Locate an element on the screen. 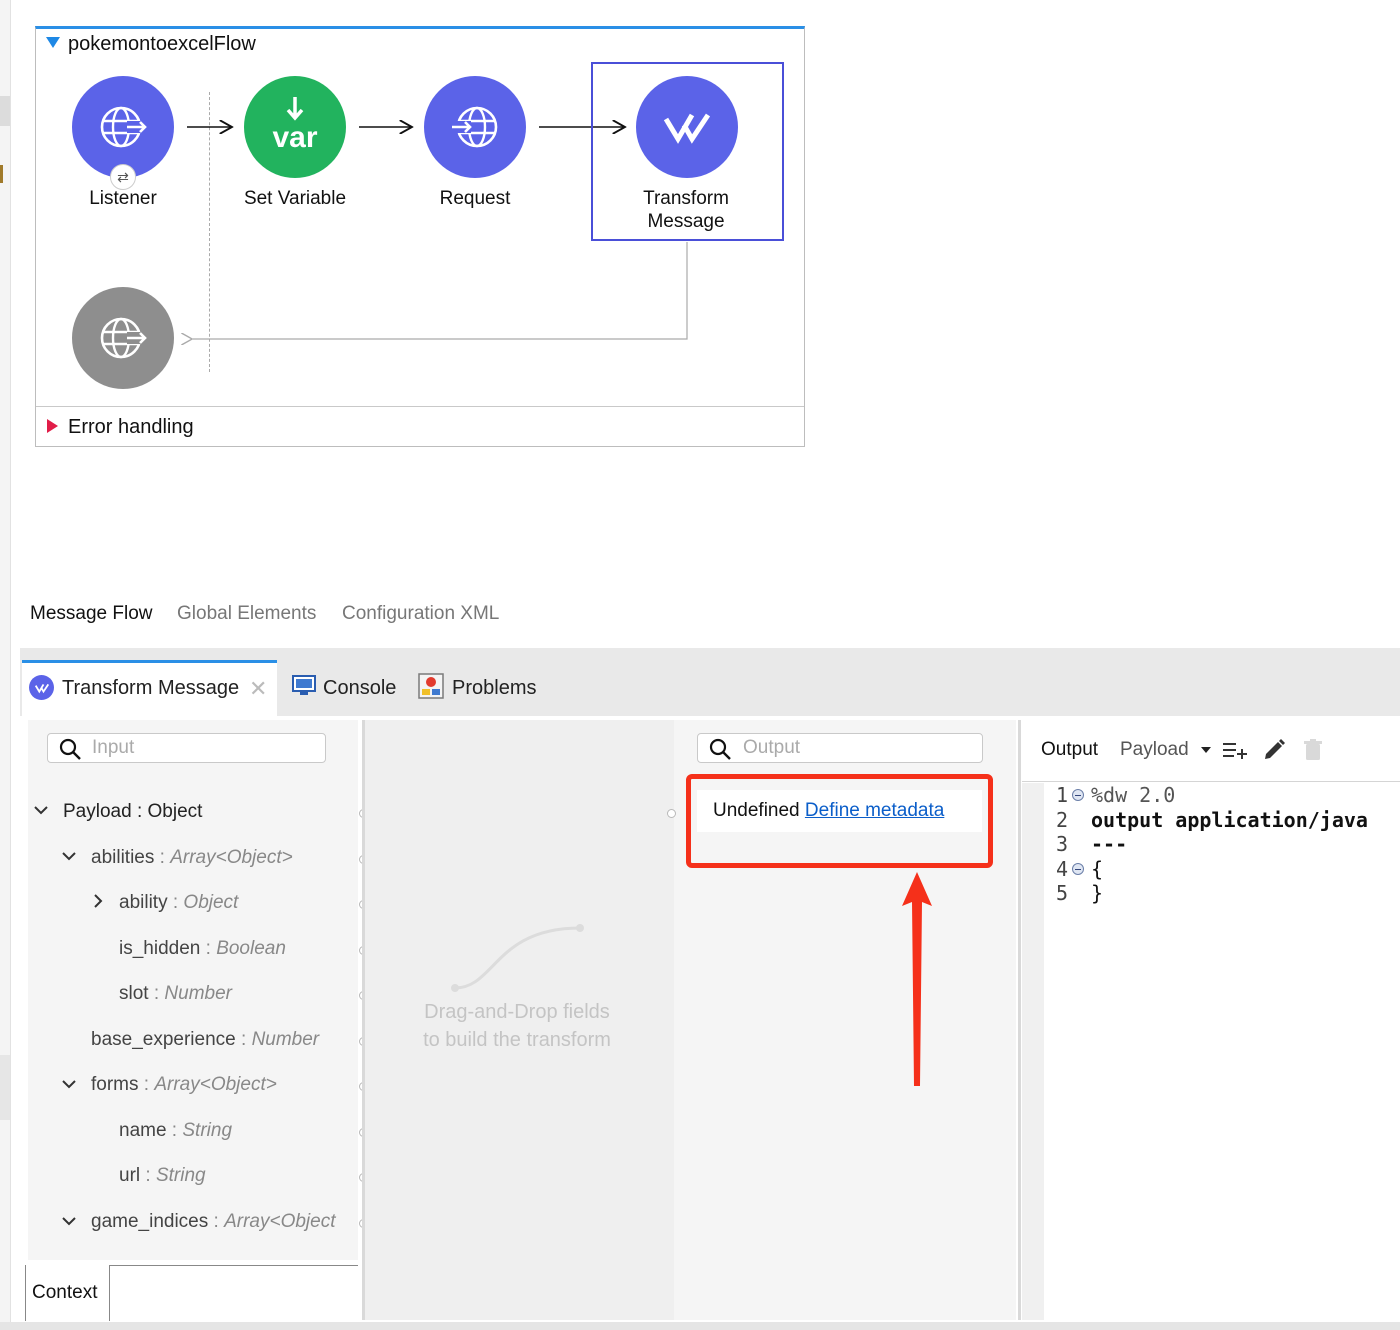  output-label: Output is located at coordinates (1070, 749).